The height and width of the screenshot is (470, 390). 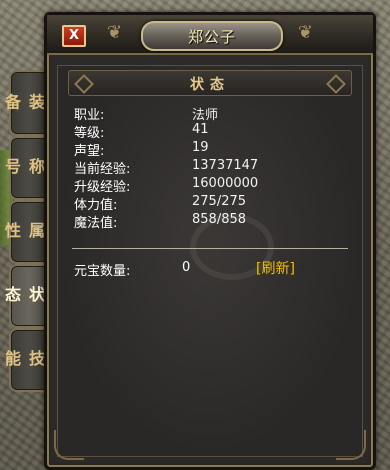 What do you see at coordinates (205, 115) in the screenshot?
I see `stat-value: 法师` at bounding box center [205, 115].